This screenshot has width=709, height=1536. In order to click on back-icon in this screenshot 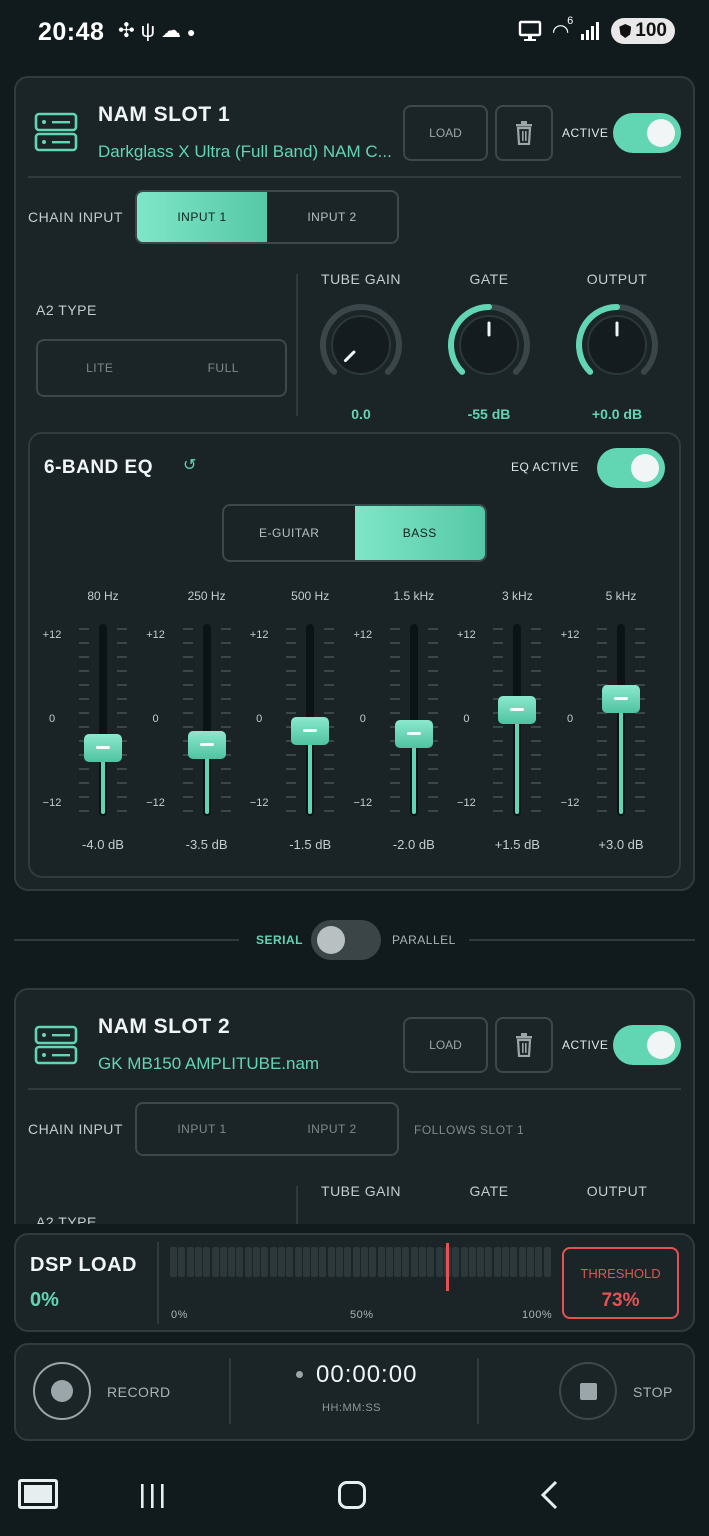, I will do `click(550, 1495)`.